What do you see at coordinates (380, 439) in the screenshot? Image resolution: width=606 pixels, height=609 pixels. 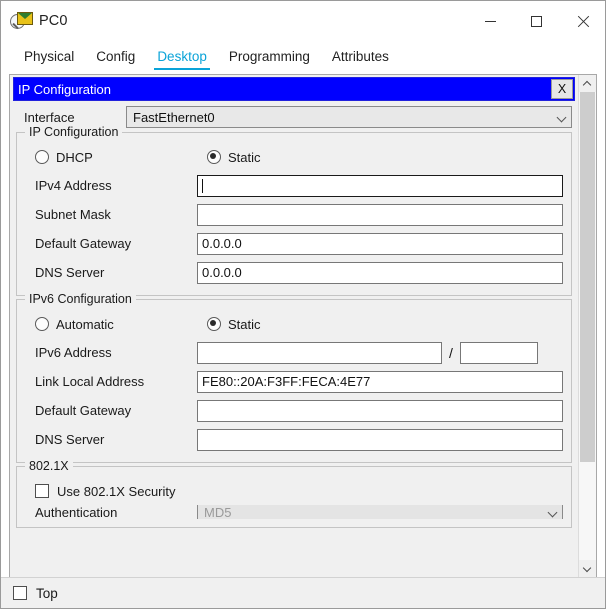 I see `ipv6-dns-server-input` at bounding box center [380, 439].